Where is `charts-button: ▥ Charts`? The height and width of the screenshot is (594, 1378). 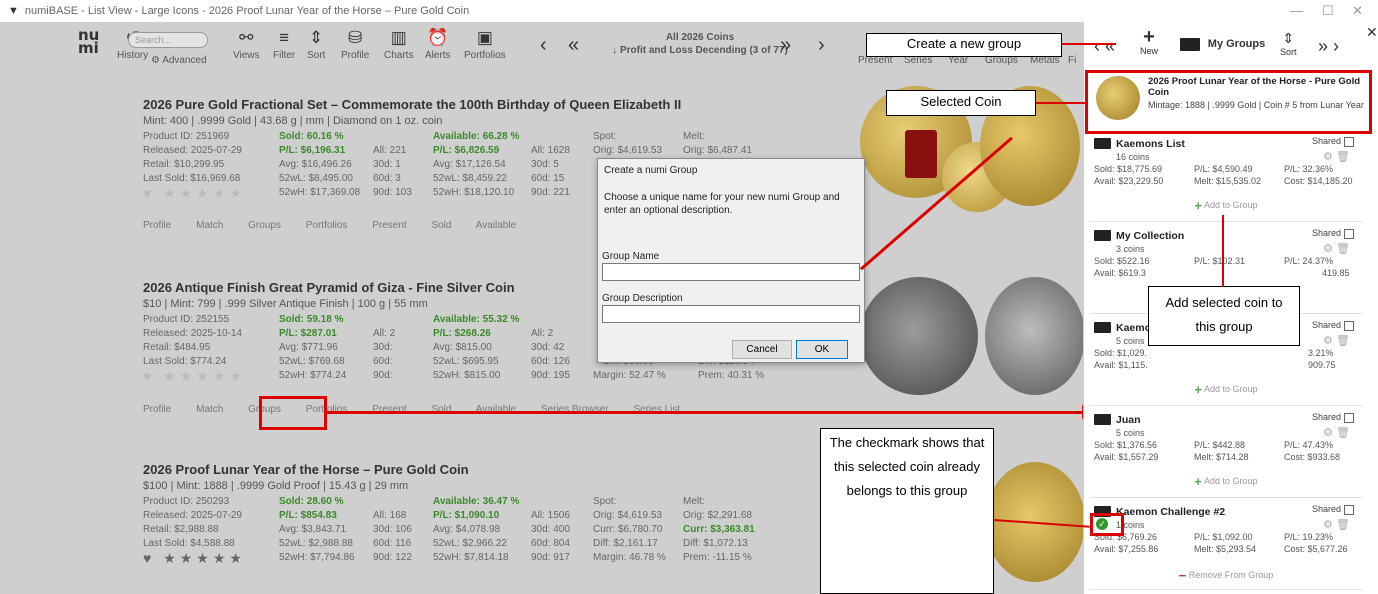
charts-button: ▥ Charts is located at coordinates (398, 44).